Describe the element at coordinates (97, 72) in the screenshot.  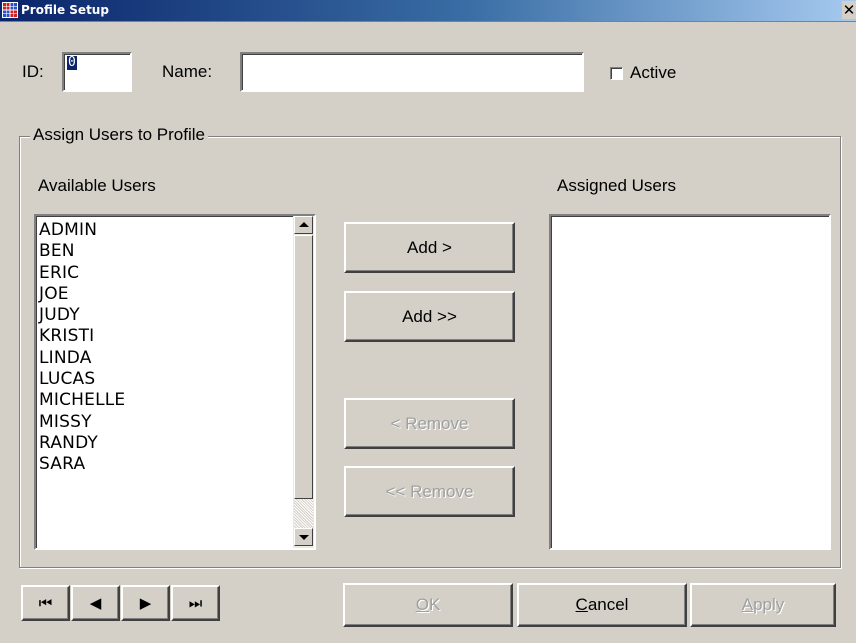
I see `id-field: 0` at that location.